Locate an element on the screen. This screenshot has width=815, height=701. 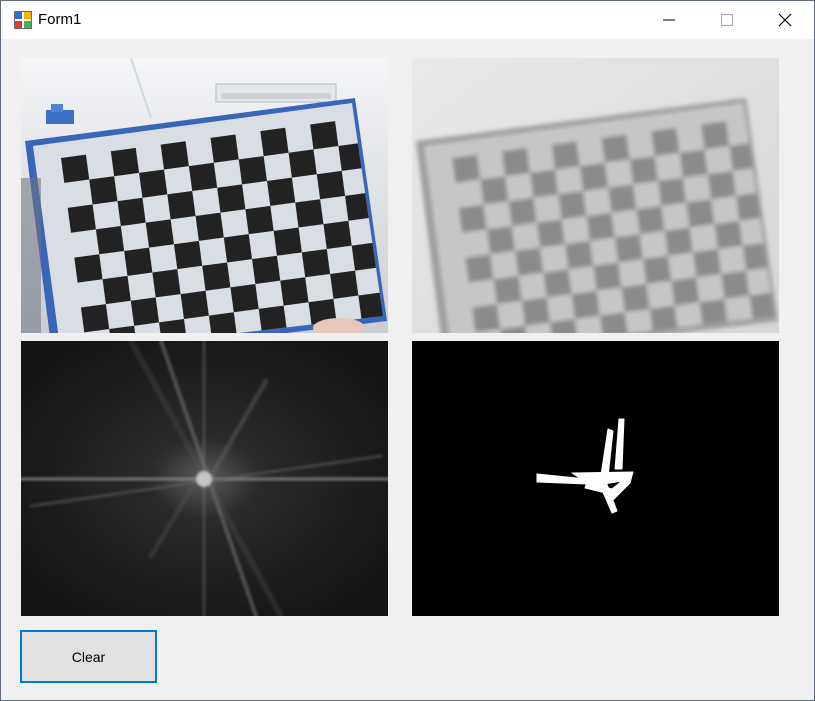
close-icon is located at coordinates (785, 20).